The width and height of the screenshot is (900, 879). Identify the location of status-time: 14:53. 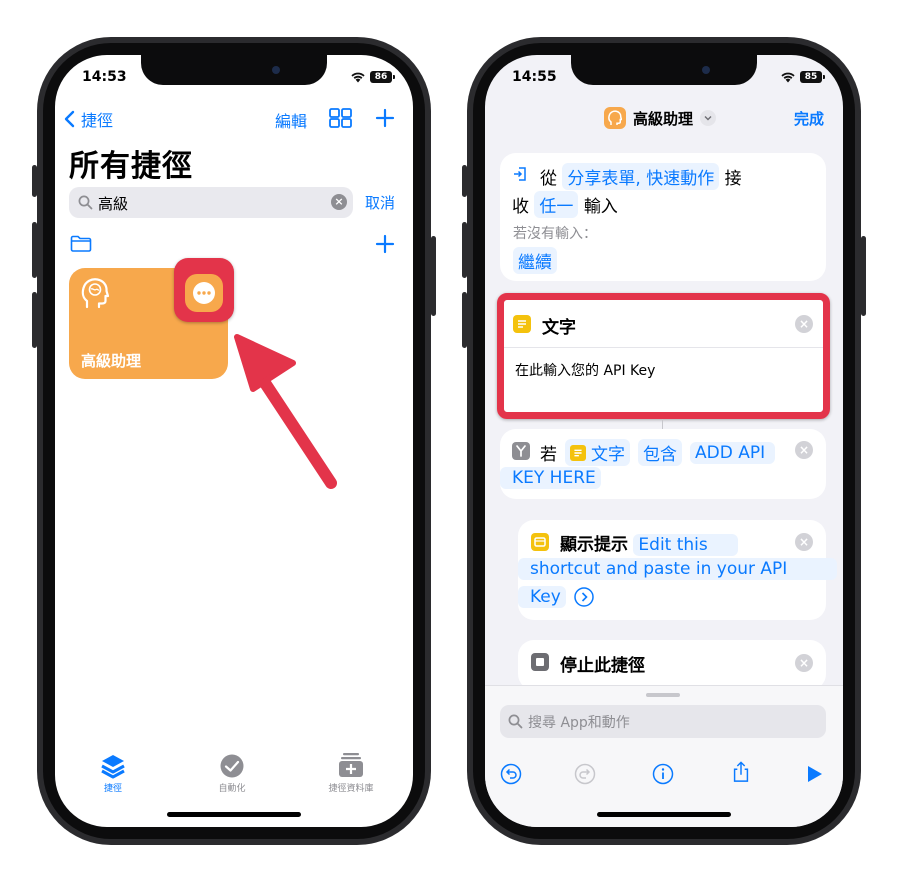
(104, 77).